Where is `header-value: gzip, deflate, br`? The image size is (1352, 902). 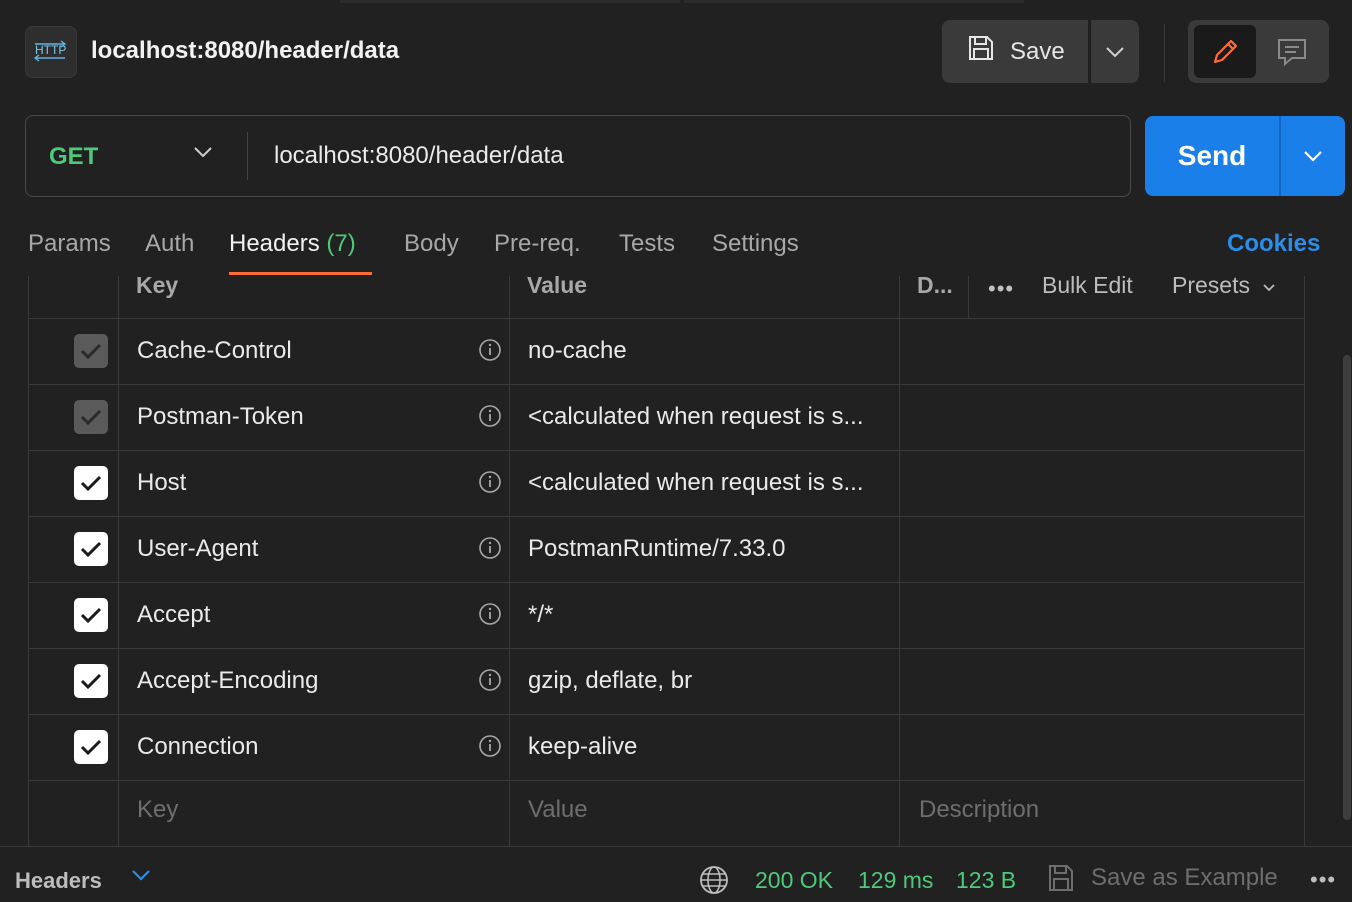 header-value: gzip, deflate, br is located at coordinates (610, 680).